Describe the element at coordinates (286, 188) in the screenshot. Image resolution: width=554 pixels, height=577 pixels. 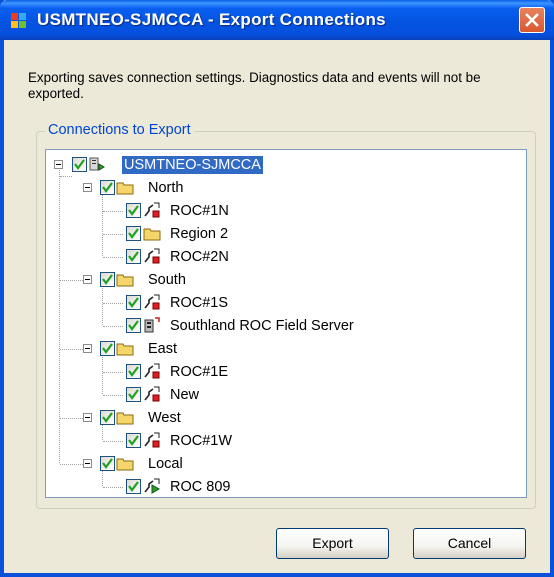
I see `tree-node-north: North` at that location.